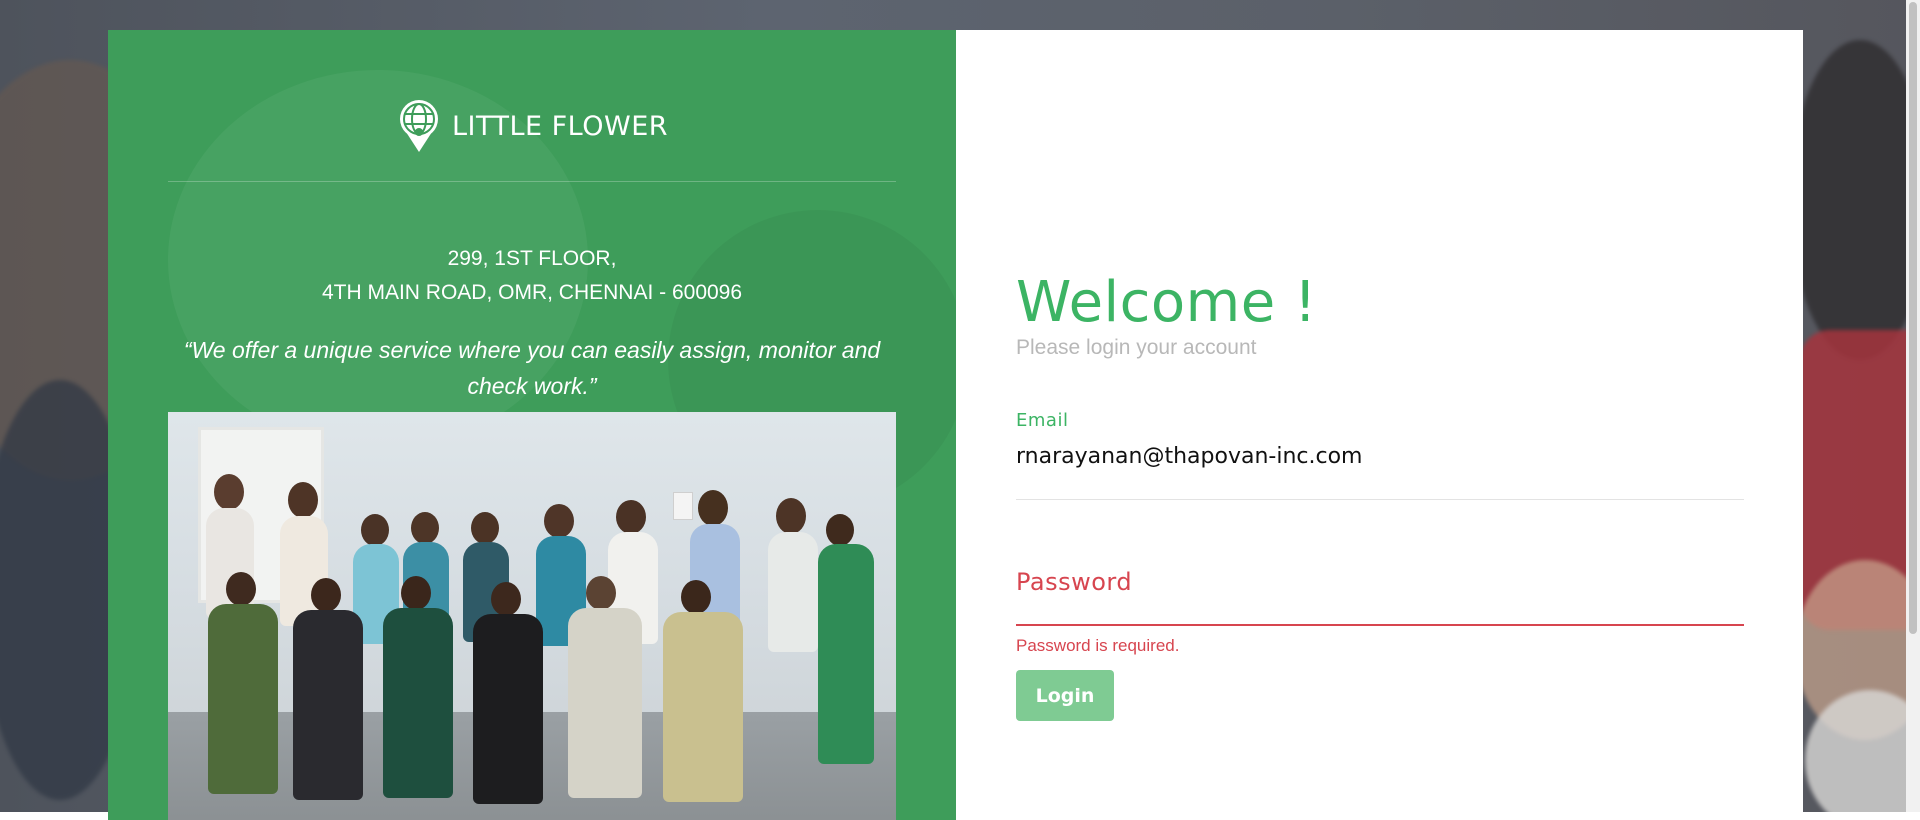  What do you see at coordinates (1098, 645) in the screenshot?
I see `password-error: Password is required.` at bounding box center [1098, 645].